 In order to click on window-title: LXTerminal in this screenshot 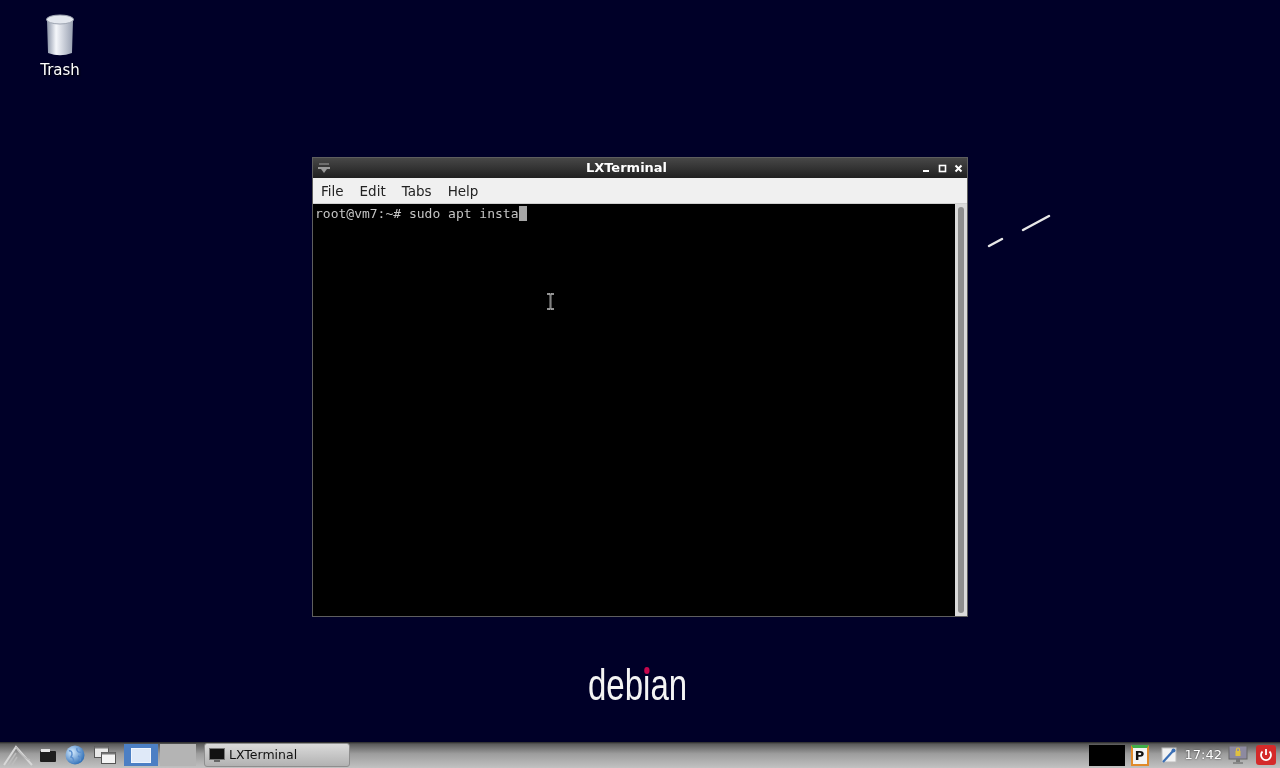, I will do `click(626, 168)`.